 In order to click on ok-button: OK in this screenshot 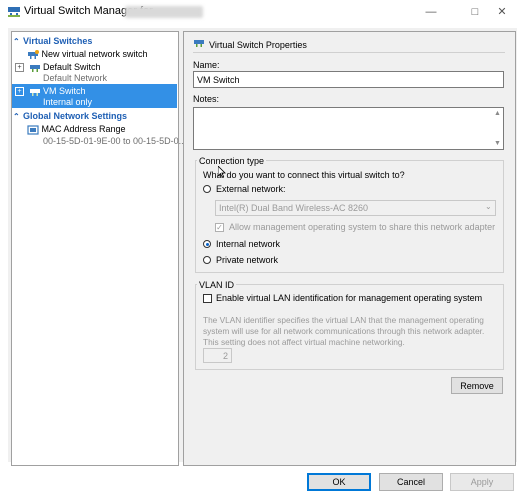, I will do `click(339, 482)`.